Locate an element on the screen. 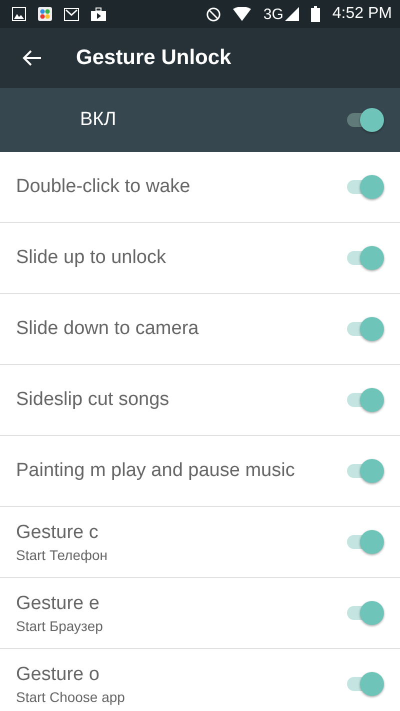 This screenshot has height=711, width=400. setting-title: Sideslip cut songs is located at coordinates (93, 400).